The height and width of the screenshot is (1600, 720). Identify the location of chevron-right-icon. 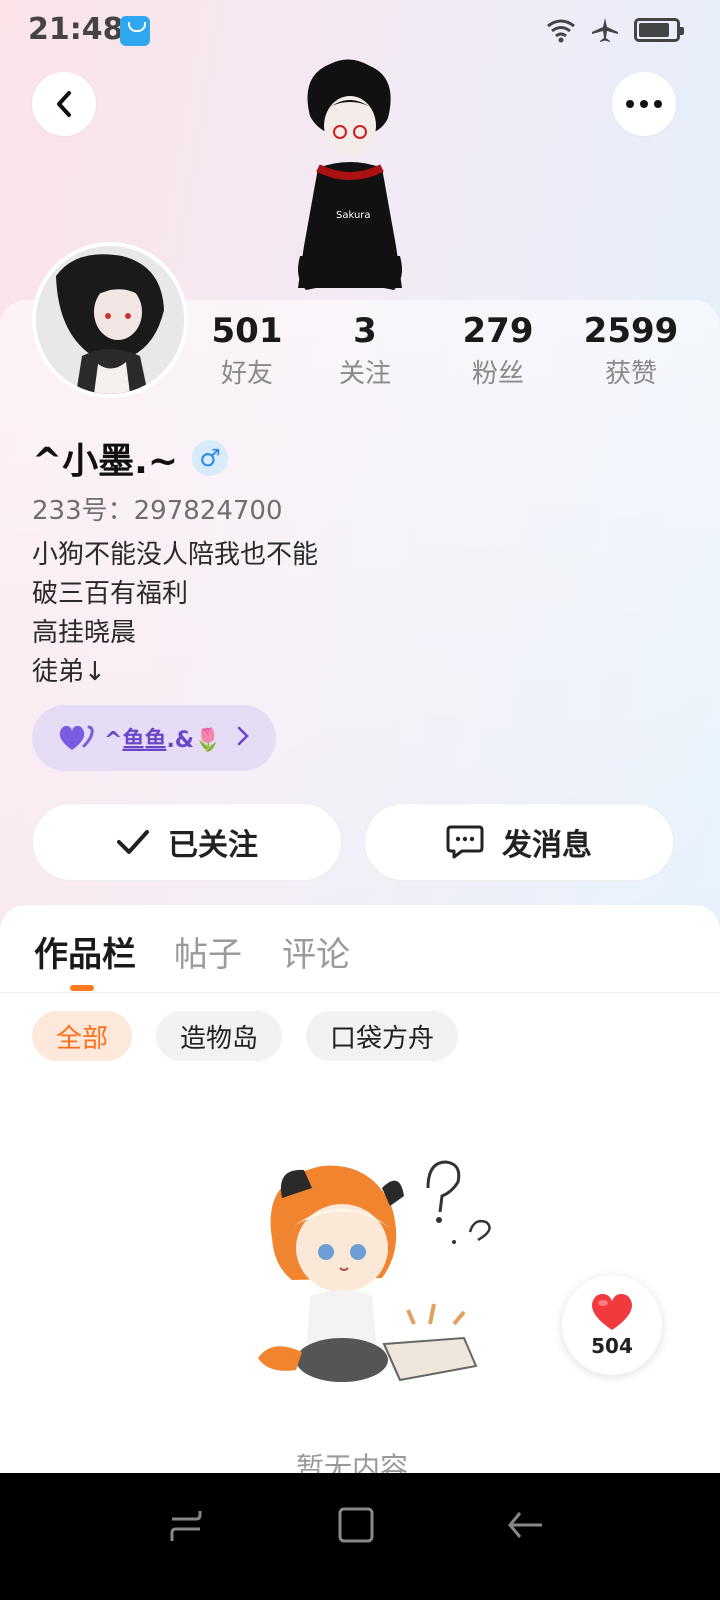
(243, 736).